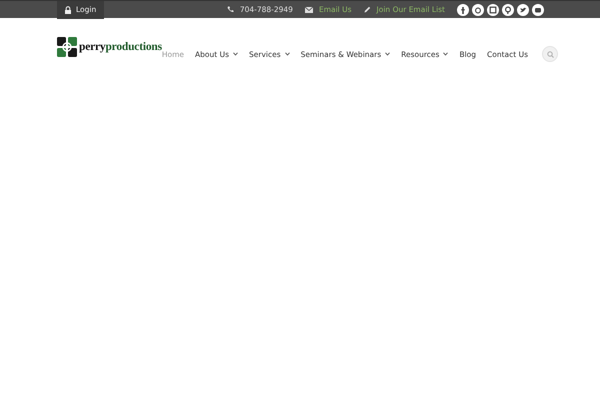  What do you see at coordinates (67, 47) in the screenshot?
I see `logo-icon` at bounding box center [67, 47].